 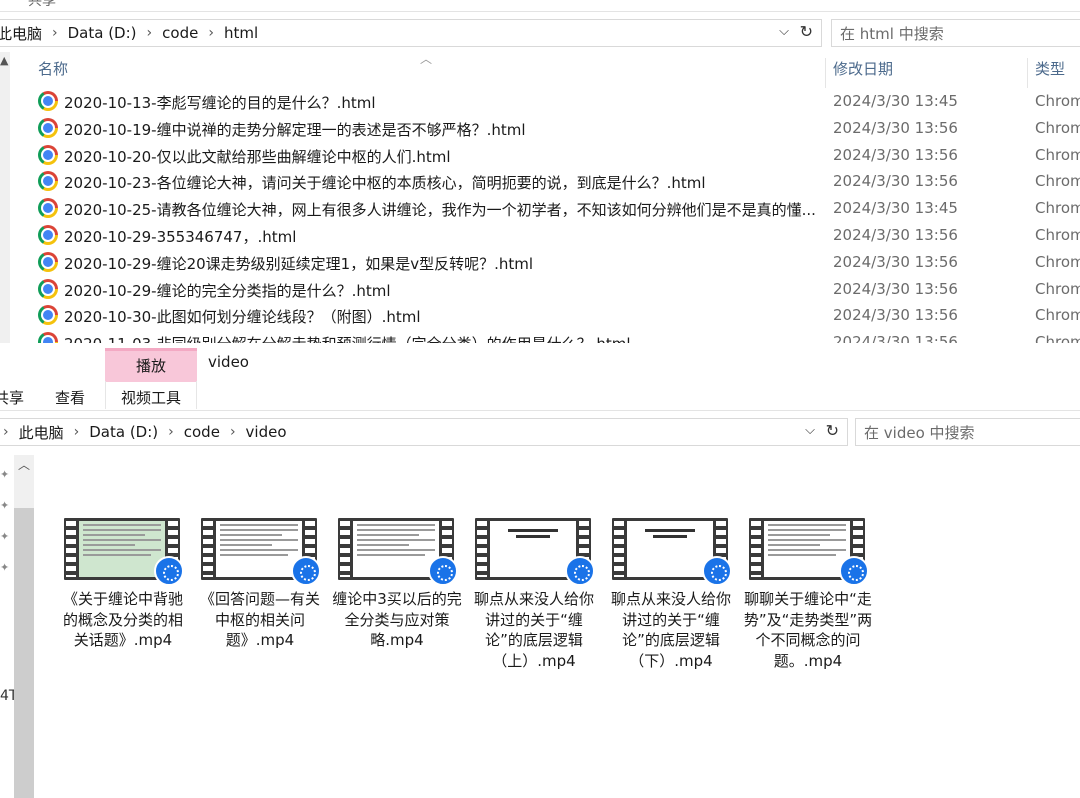 I want to click on address-bar: 此电脑 › Data (D:) › code › html ⌵ ↻, so click(x=411, y=33).